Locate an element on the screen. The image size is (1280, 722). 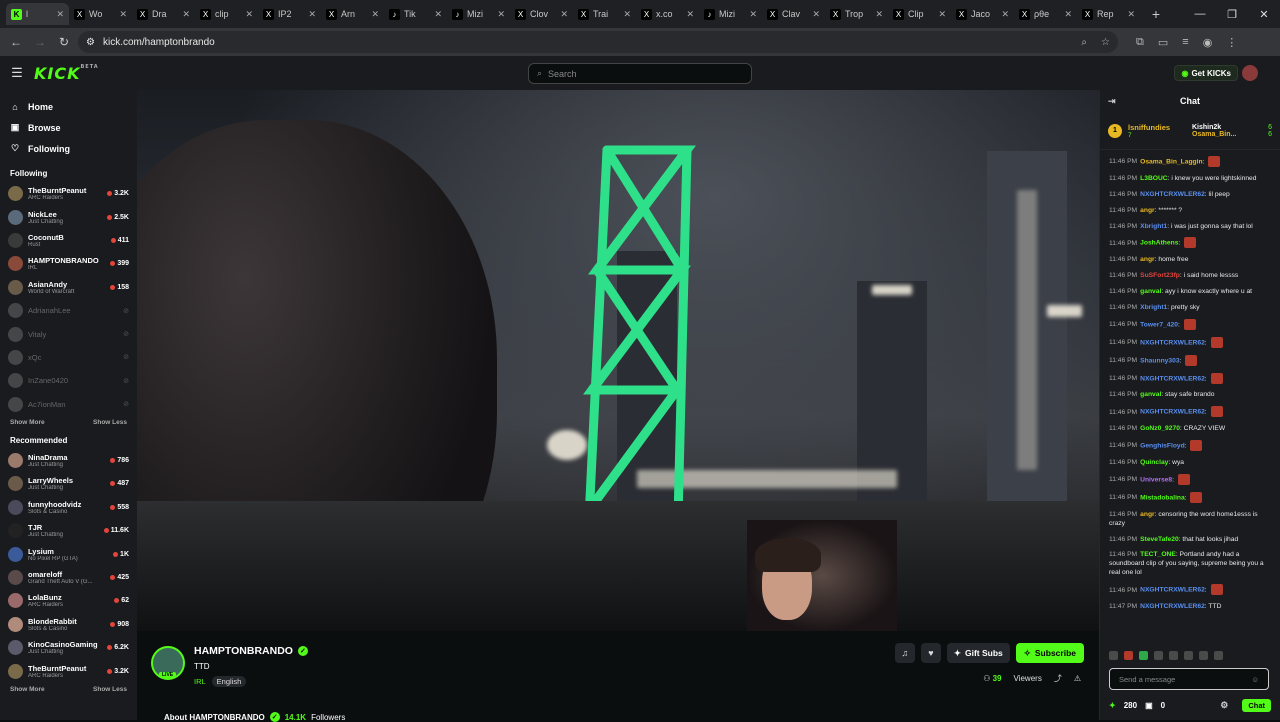
profile-icon: ◉ is located at coordinates (1208, 42).